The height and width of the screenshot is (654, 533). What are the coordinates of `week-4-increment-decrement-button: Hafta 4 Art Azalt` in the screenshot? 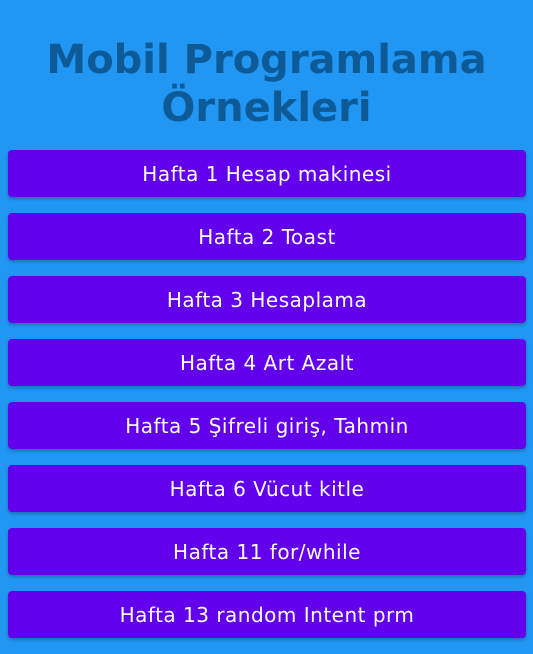 It's located at (267, 362).